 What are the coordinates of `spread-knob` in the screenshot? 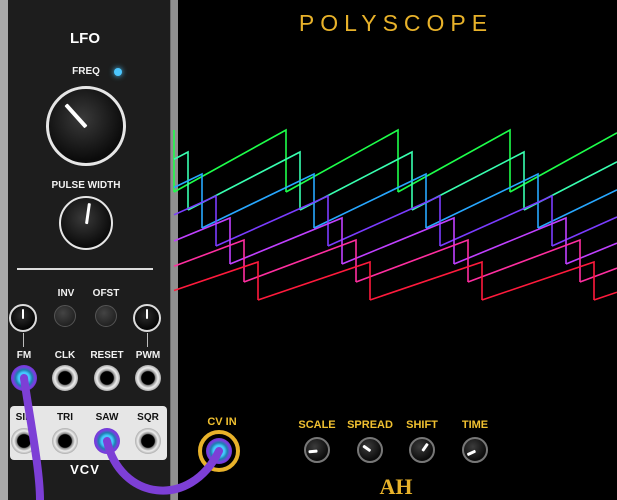 It's located at (370, 450).